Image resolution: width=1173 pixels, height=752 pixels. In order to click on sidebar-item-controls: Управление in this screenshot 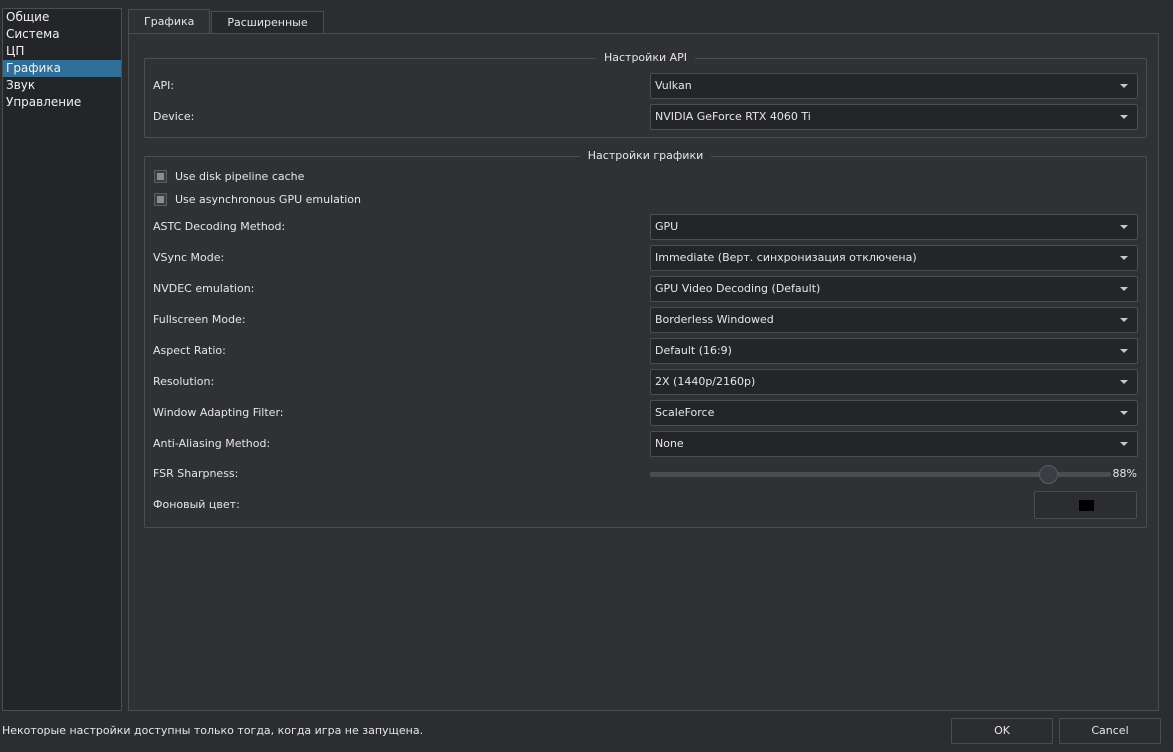, I will do `click(62, 102)`.